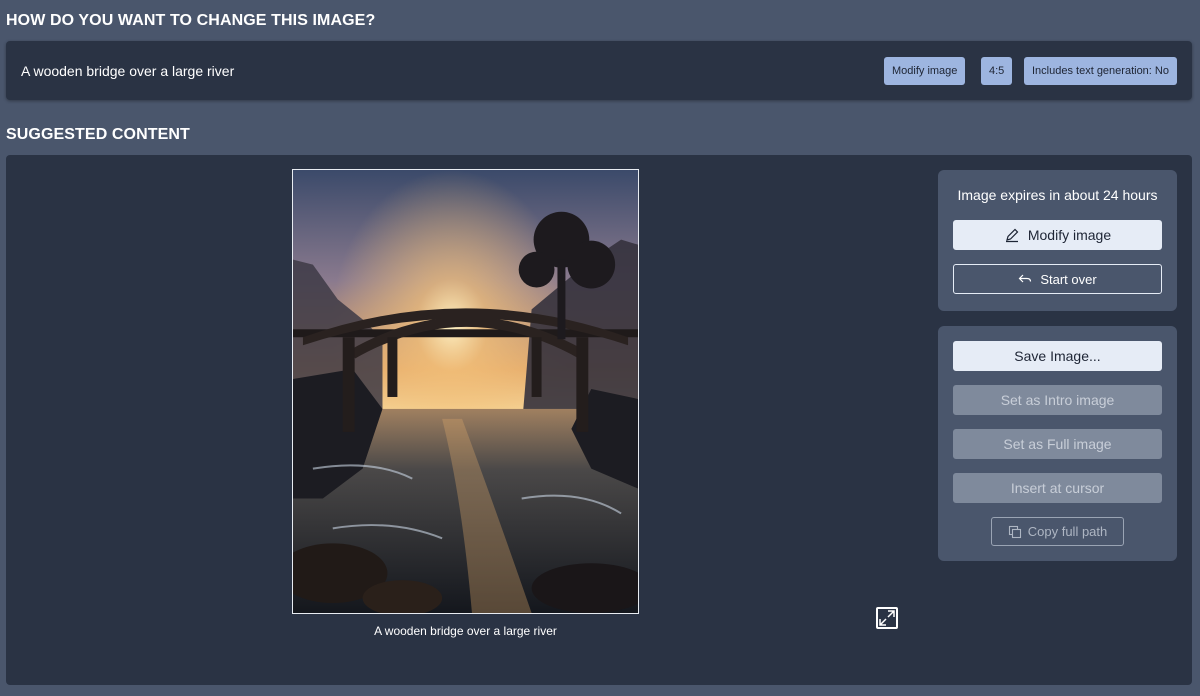 Image resolution: width=1200 pixels, height=696 pixels. I want to click on start-over-label: Start over, so click(1068, 279).